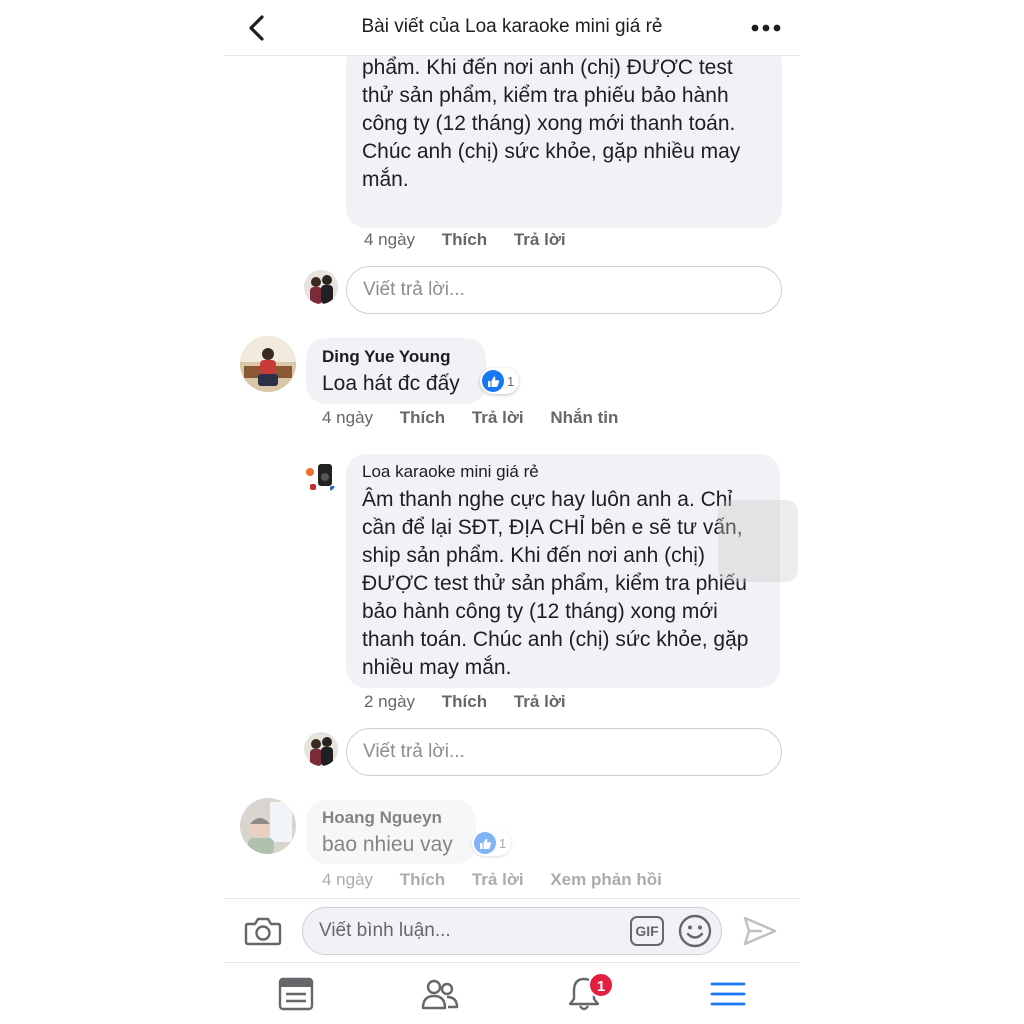  Describe the element at coordinates (601, 985) in the screenshot. I see `notification-badge: 1` at that location.